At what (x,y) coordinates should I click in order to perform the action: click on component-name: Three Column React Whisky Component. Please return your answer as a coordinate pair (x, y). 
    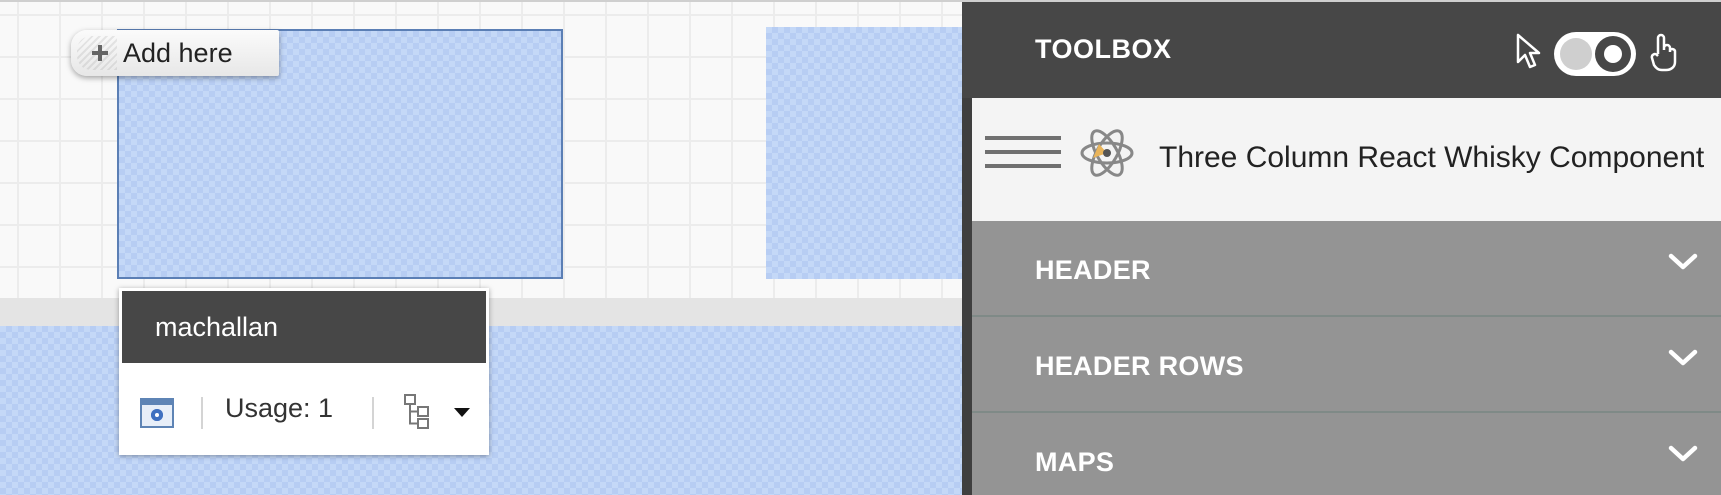
    Looking at the image, I should click on (1432, 157).